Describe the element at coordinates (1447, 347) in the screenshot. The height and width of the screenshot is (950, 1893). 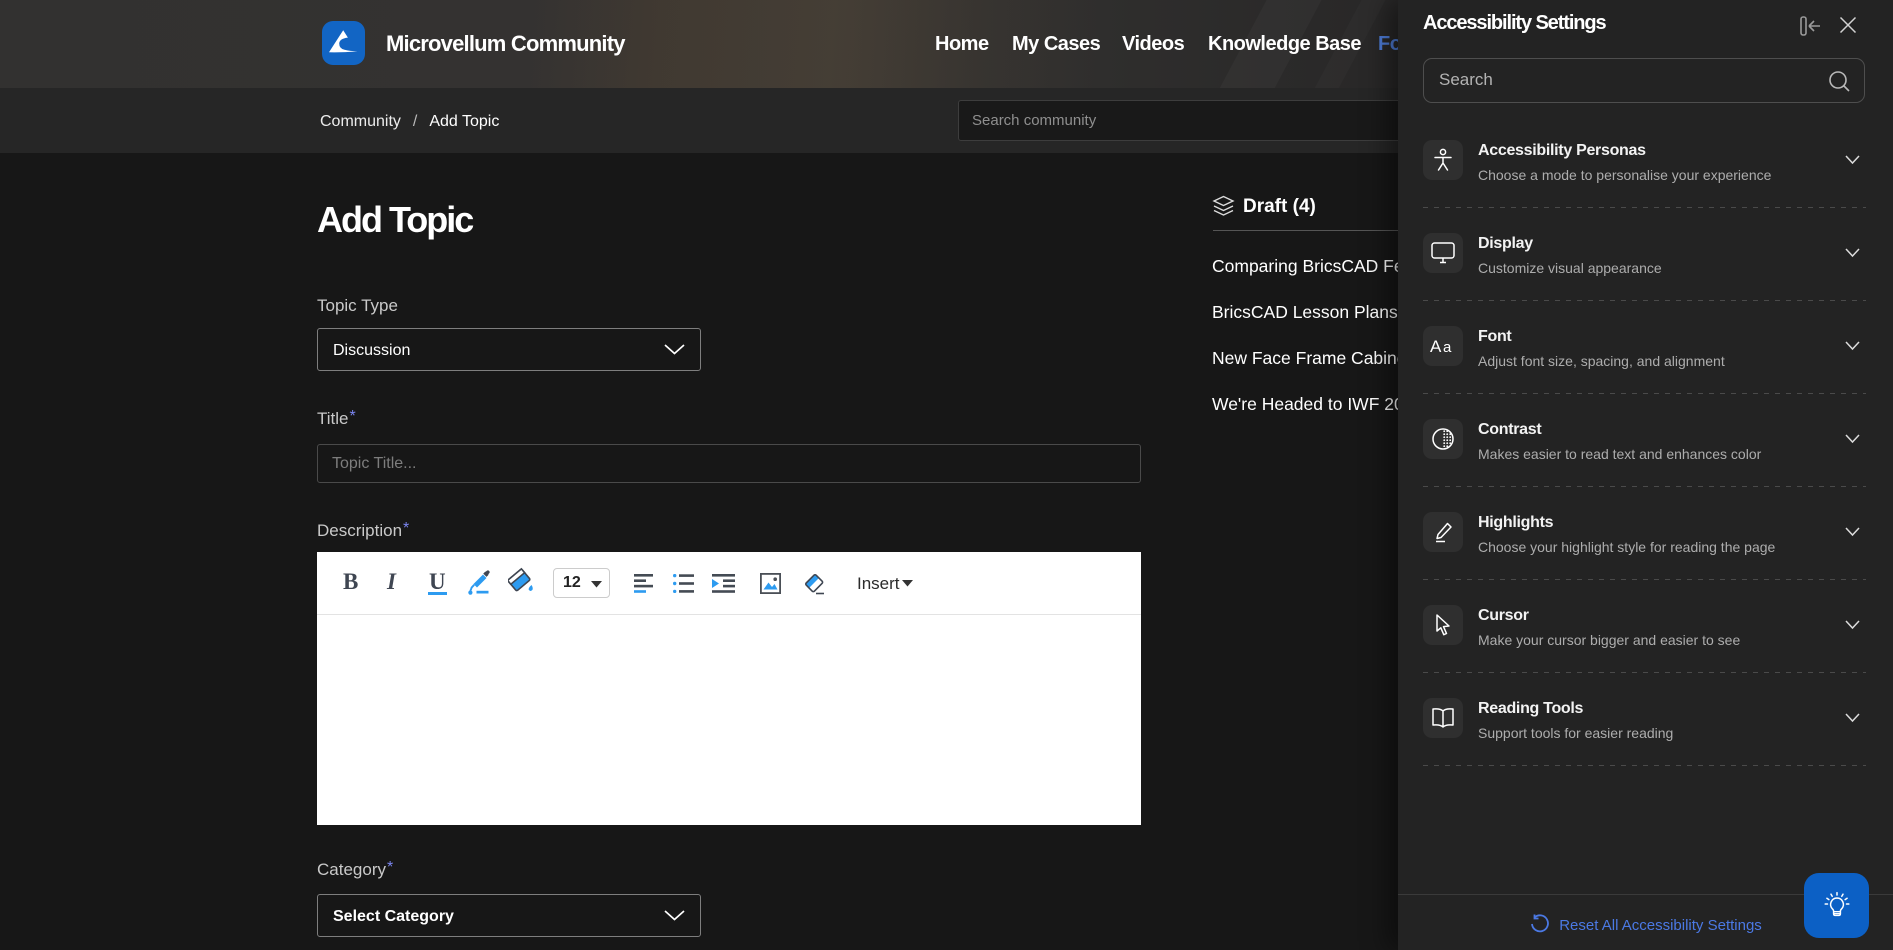
I see `svg-text: a` at that location.